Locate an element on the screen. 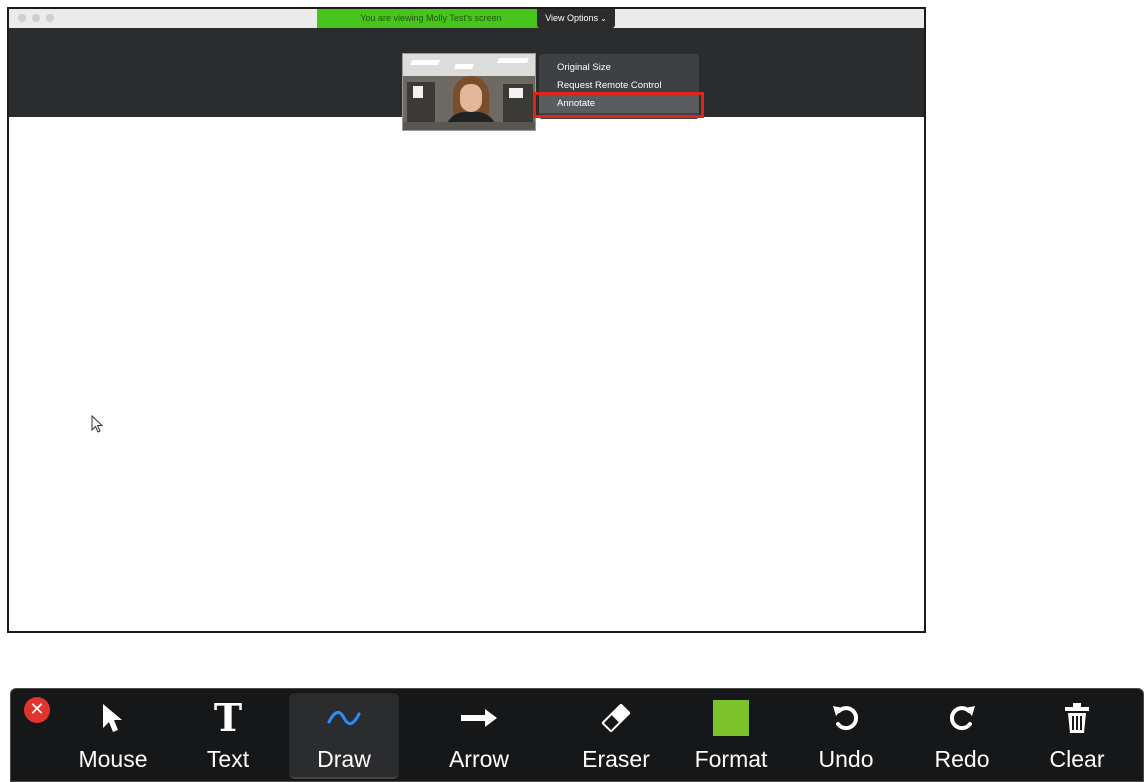  view-options-button: View Options ⌄ is located at coordinates (576, 18).